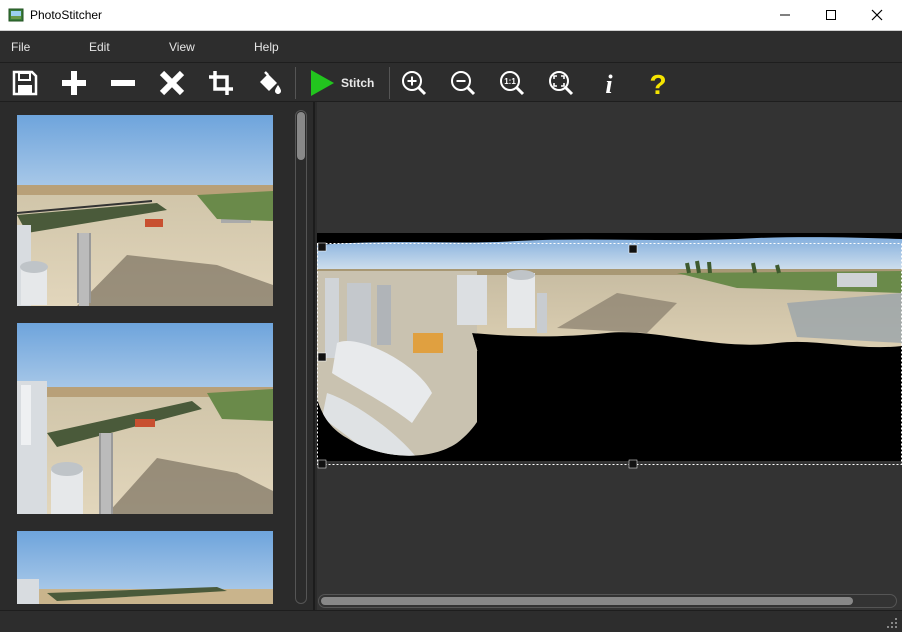 This screenshot has height=632, width=902. Describe the element at coordinates (358, 83) in the screenshot. I see `stitch-label: Stitch` at that location.